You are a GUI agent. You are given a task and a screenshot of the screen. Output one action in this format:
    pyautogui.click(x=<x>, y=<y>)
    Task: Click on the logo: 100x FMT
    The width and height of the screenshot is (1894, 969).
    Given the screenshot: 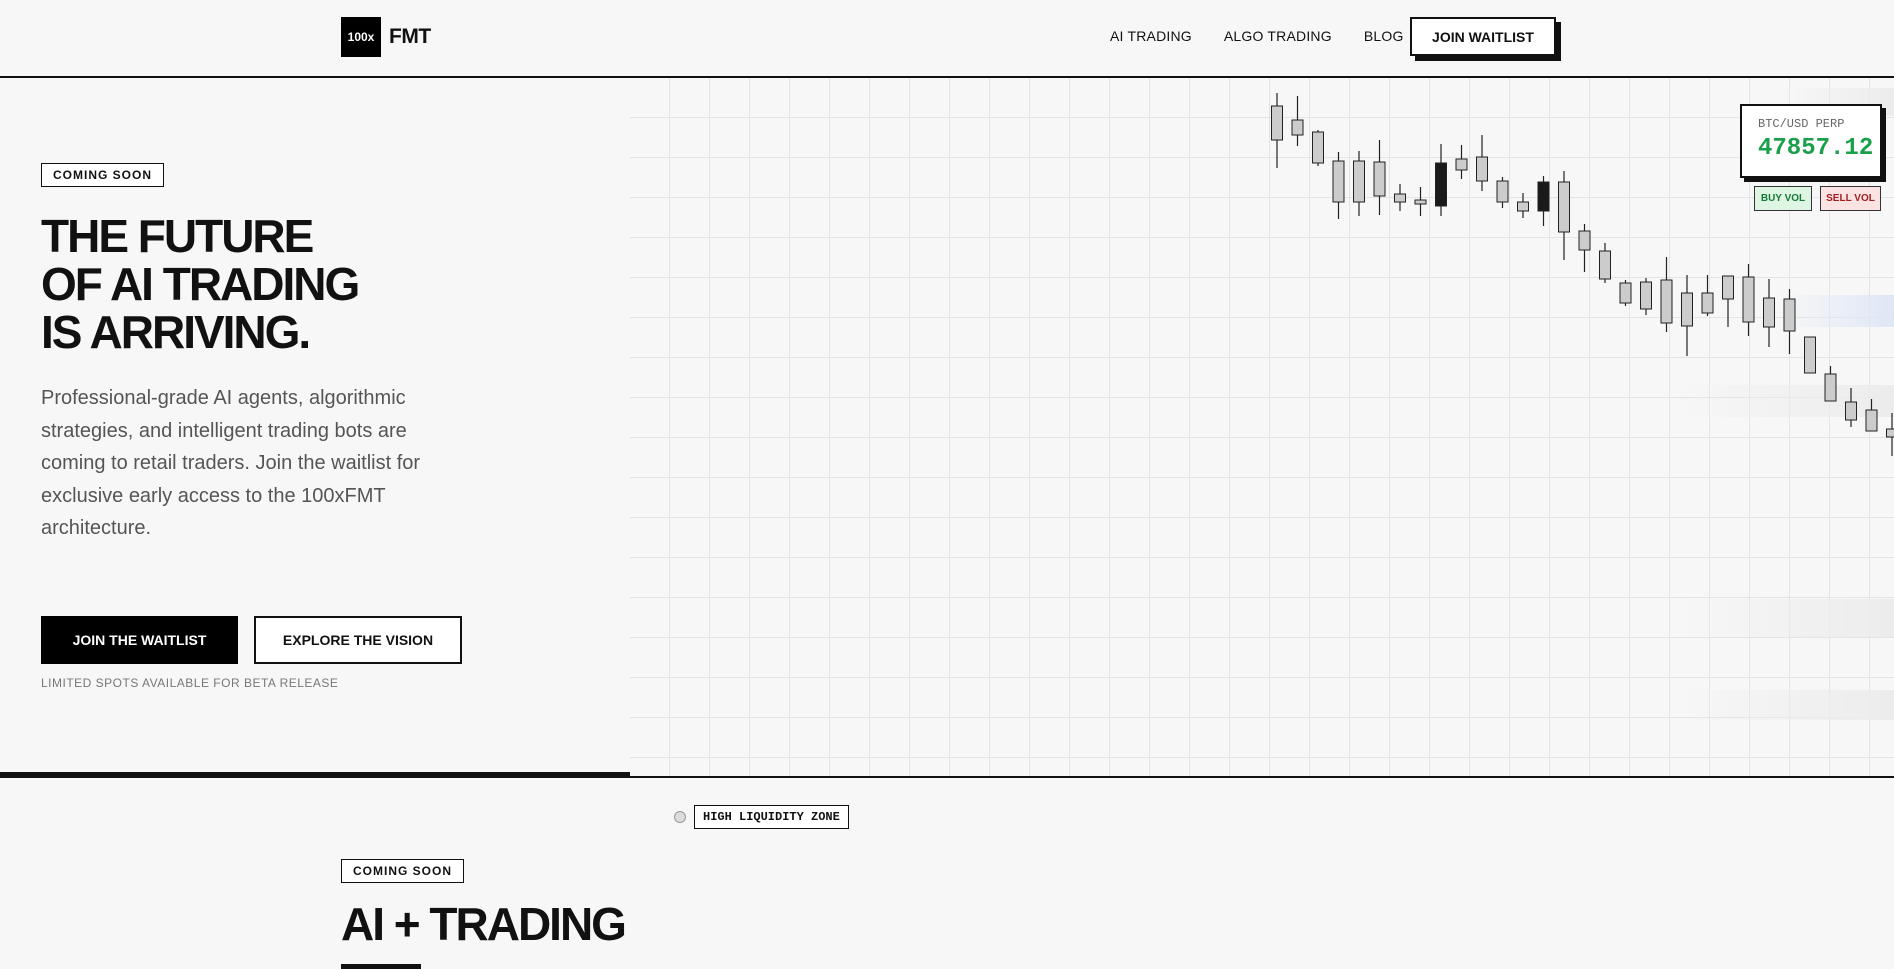 What is the action you would take?
    pyautogui.click(x=386, y=37)
    